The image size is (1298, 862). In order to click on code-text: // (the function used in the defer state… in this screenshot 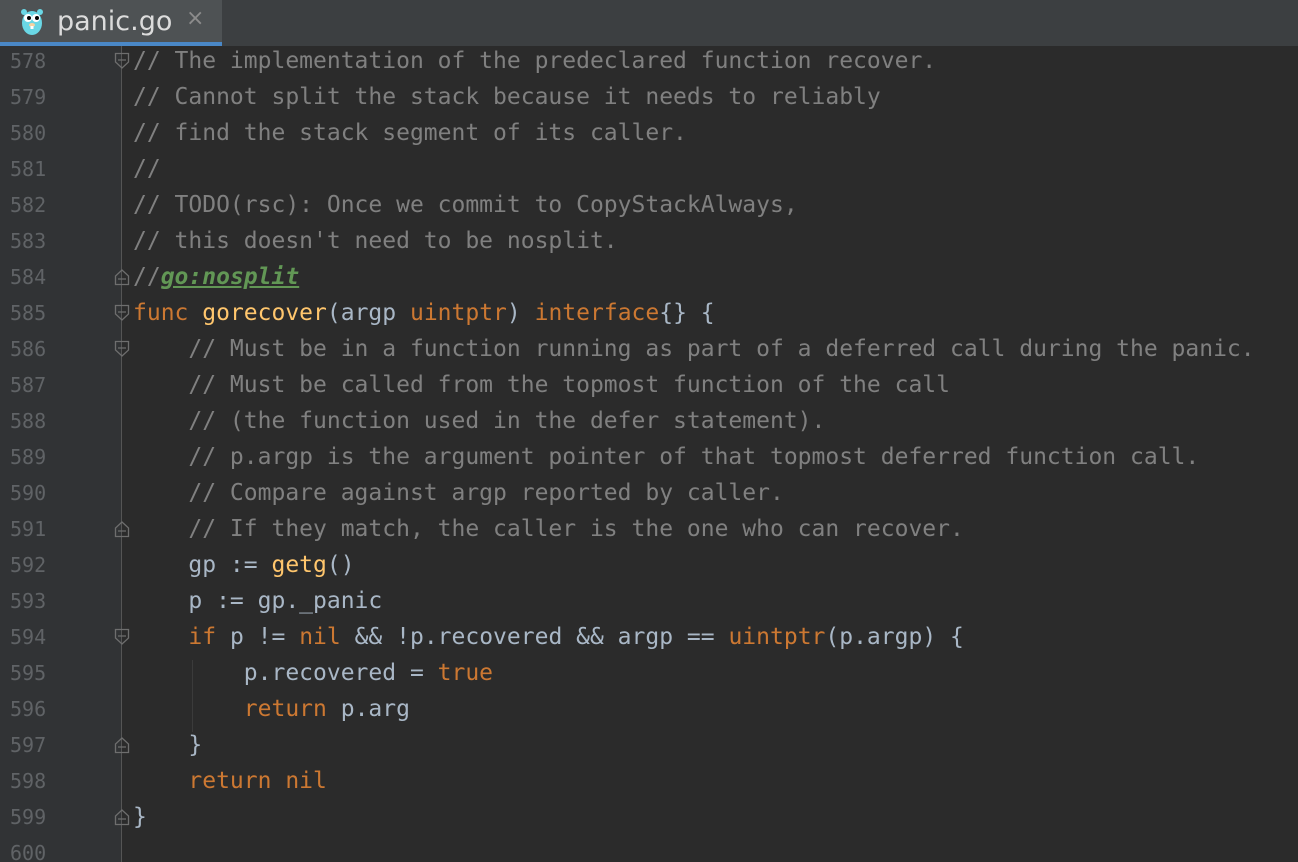, I will do `click(479, 421)`.